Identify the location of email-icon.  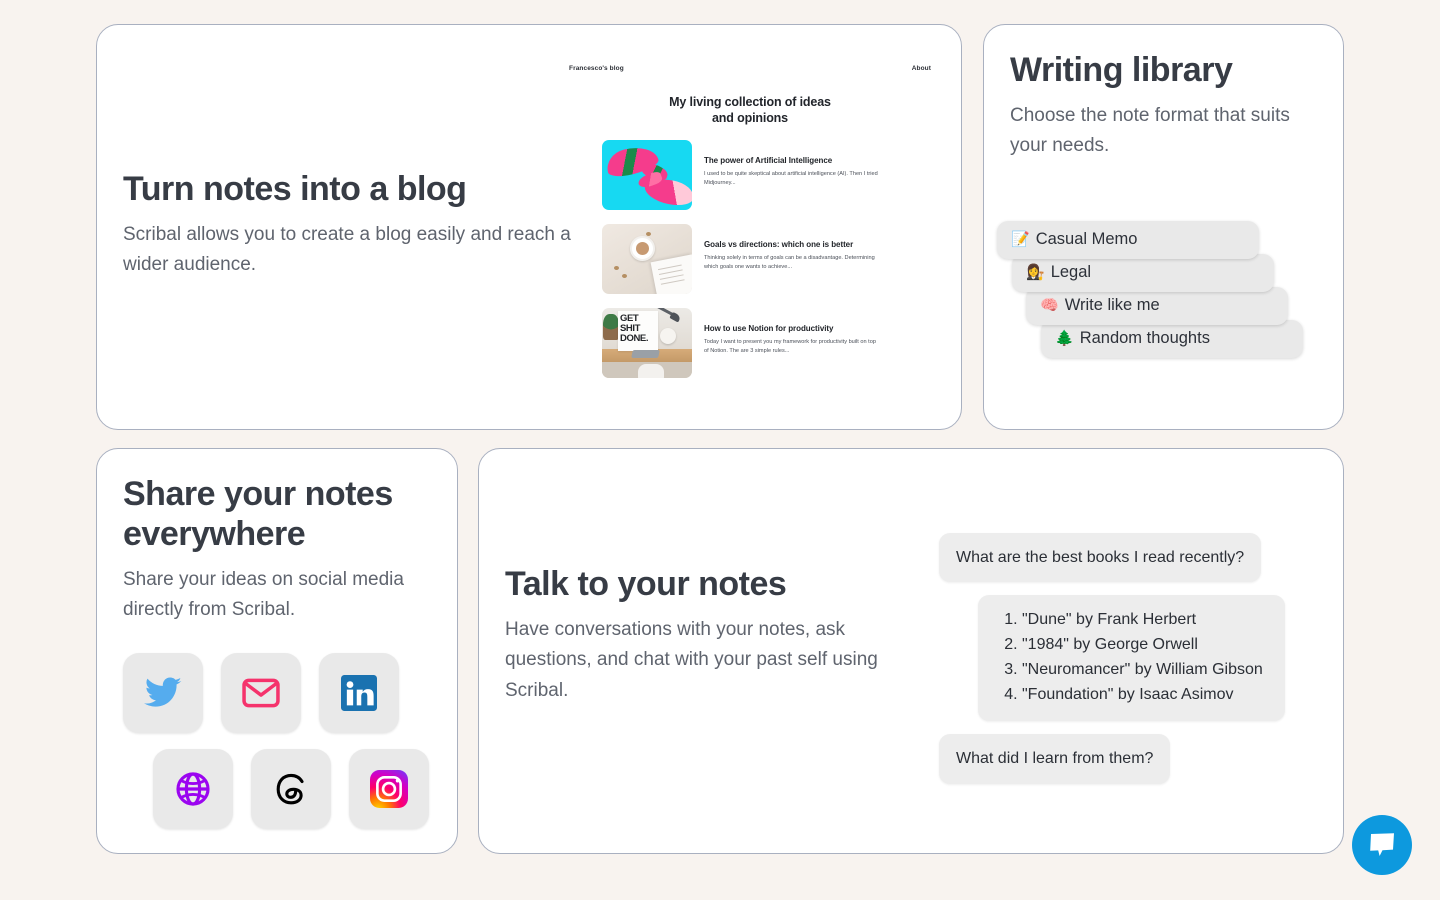
(261, 693).